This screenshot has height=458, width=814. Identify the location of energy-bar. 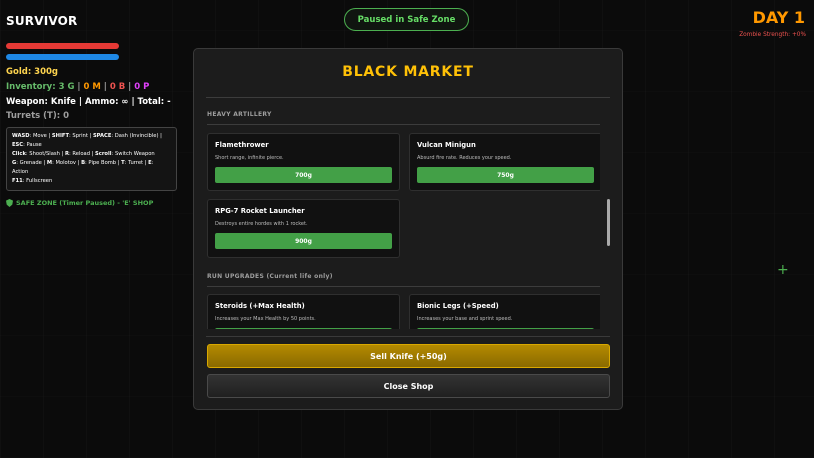
(62, 57).